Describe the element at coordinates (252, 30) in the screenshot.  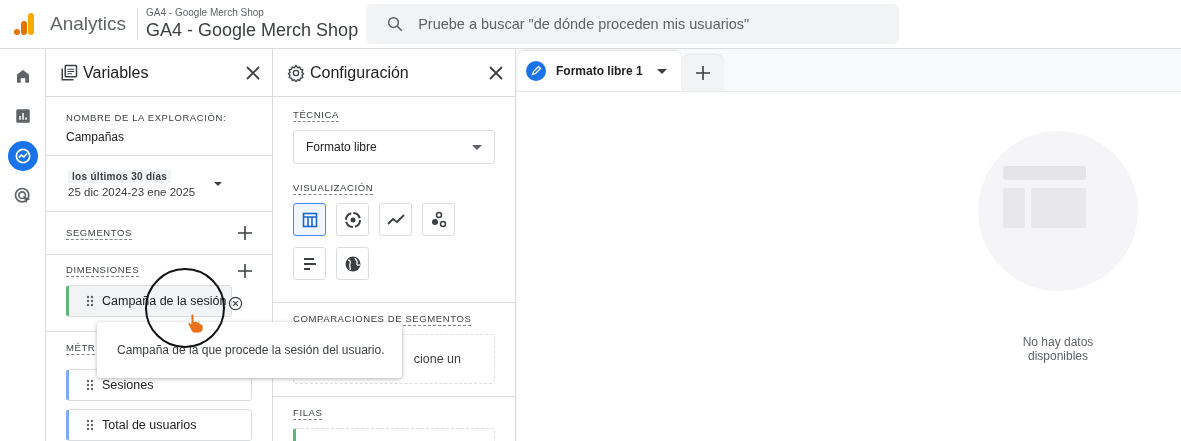
I see `property-name: GA4 - Google Merch Shop` at that location.